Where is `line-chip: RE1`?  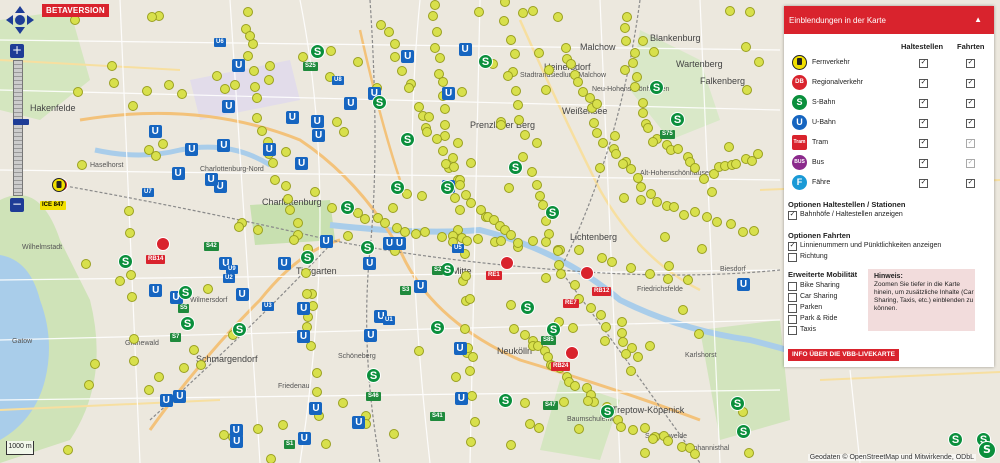 line-chip: RE1 is located at coordinates (494, 275).